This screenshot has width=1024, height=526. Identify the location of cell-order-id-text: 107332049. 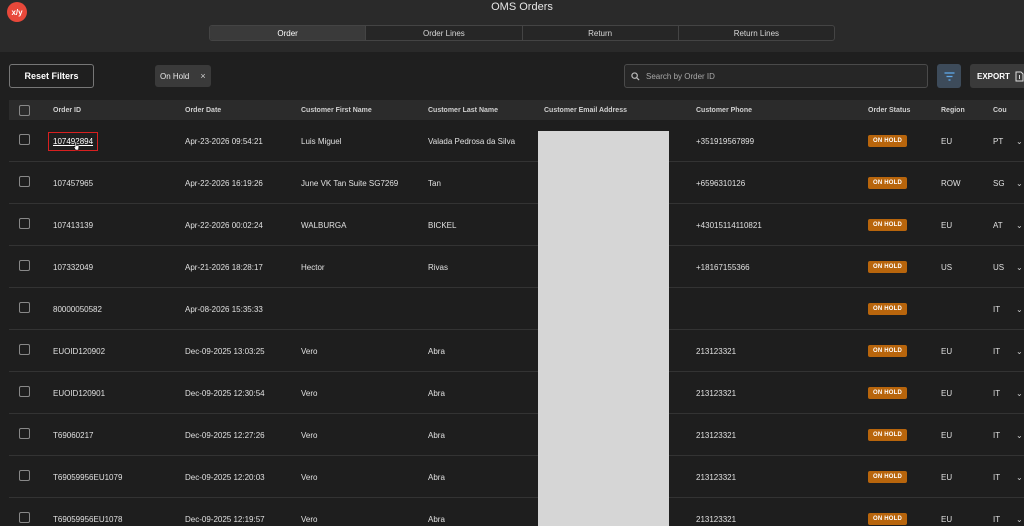
(73, 267).